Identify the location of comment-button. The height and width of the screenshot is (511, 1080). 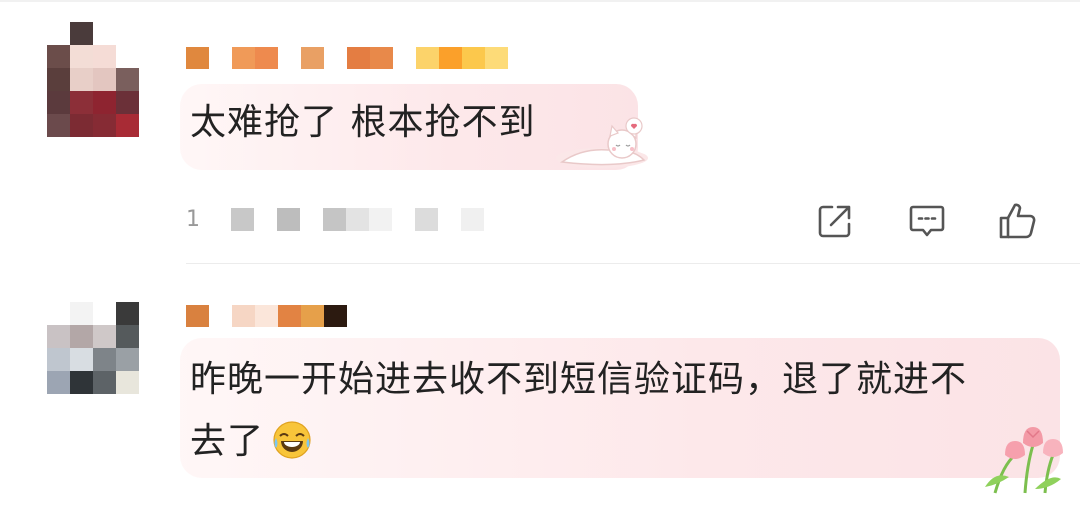
(927, 221).